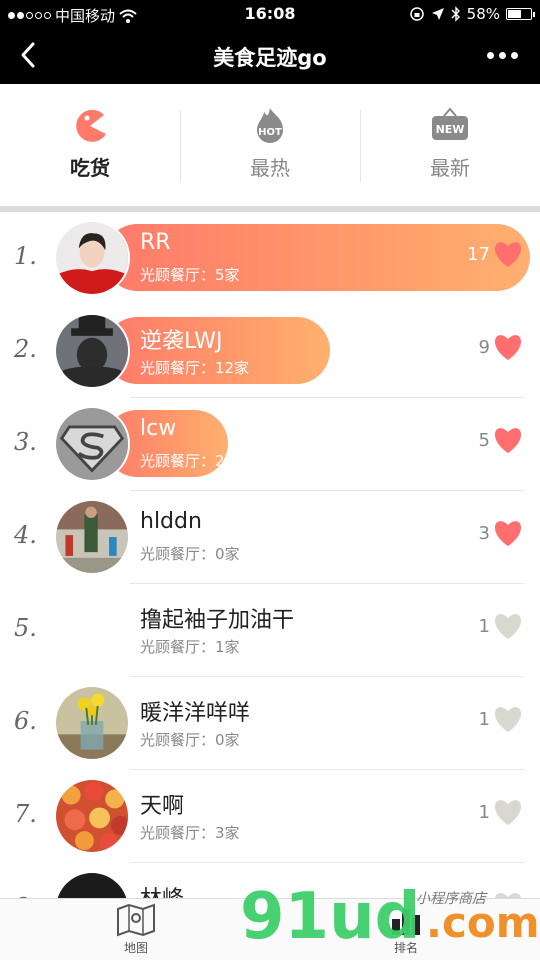  What do you see at coordinates (25, 256) in the screenshot?
I see `rank-number: 1.` at bounding box center [25, 256].